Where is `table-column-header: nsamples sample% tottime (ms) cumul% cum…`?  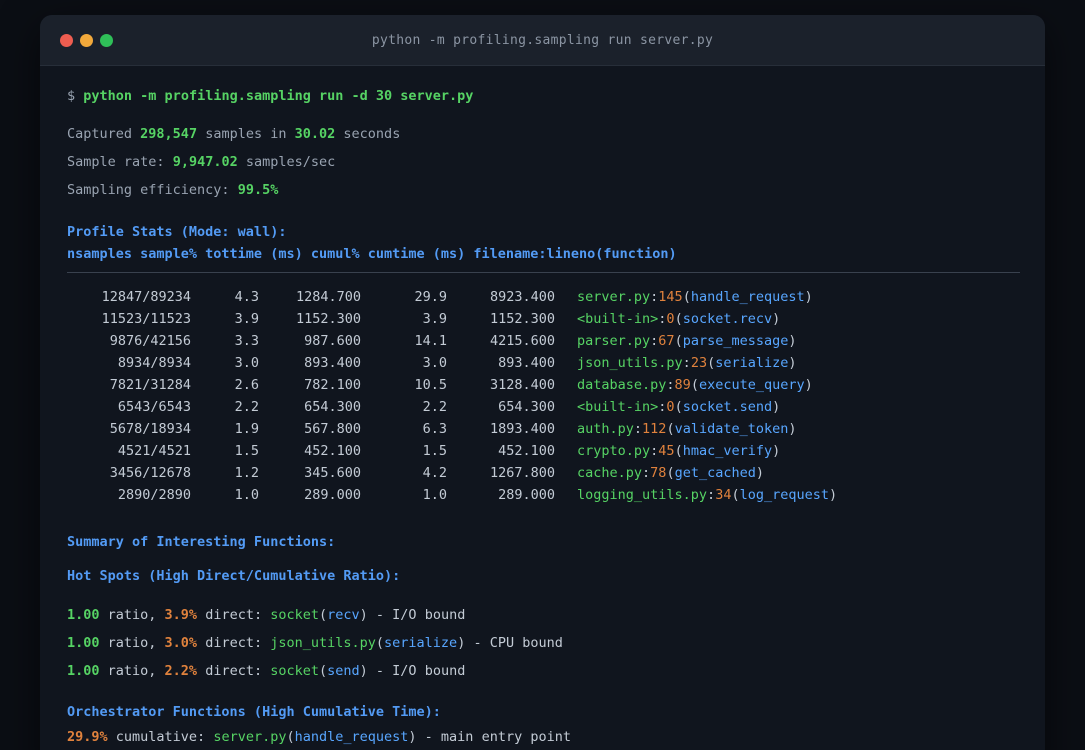
table-column-header: nsamples sample% tottime (ms) cumul% cum… is located at coordinates (372, 254).